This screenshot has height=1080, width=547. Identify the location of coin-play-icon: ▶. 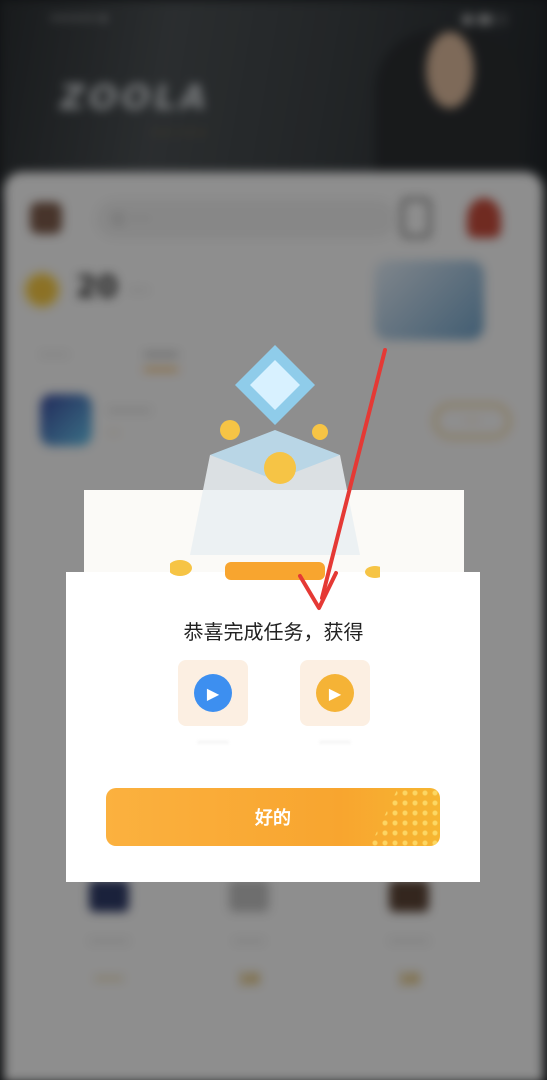
(335, 693).